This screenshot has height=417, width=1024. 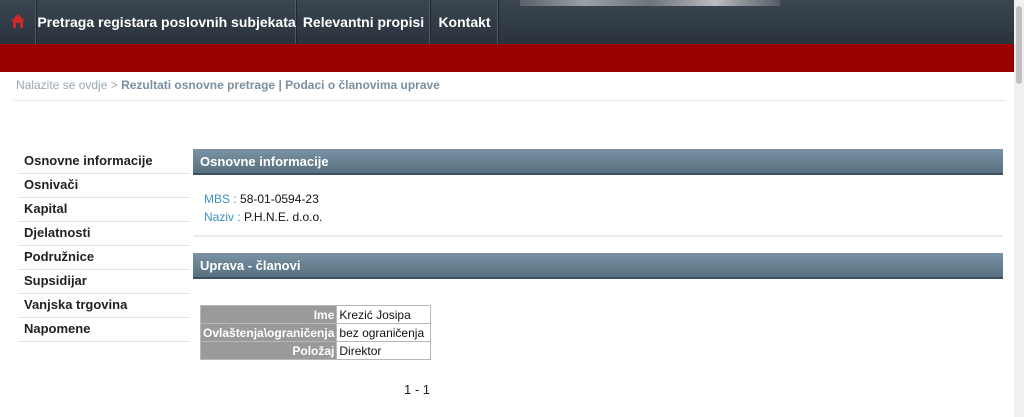 What do you see at coordinates (279, 199) in the screenshot?
I see `mbs-value: 58-01-0594-23` at bounding box center [279, 199].